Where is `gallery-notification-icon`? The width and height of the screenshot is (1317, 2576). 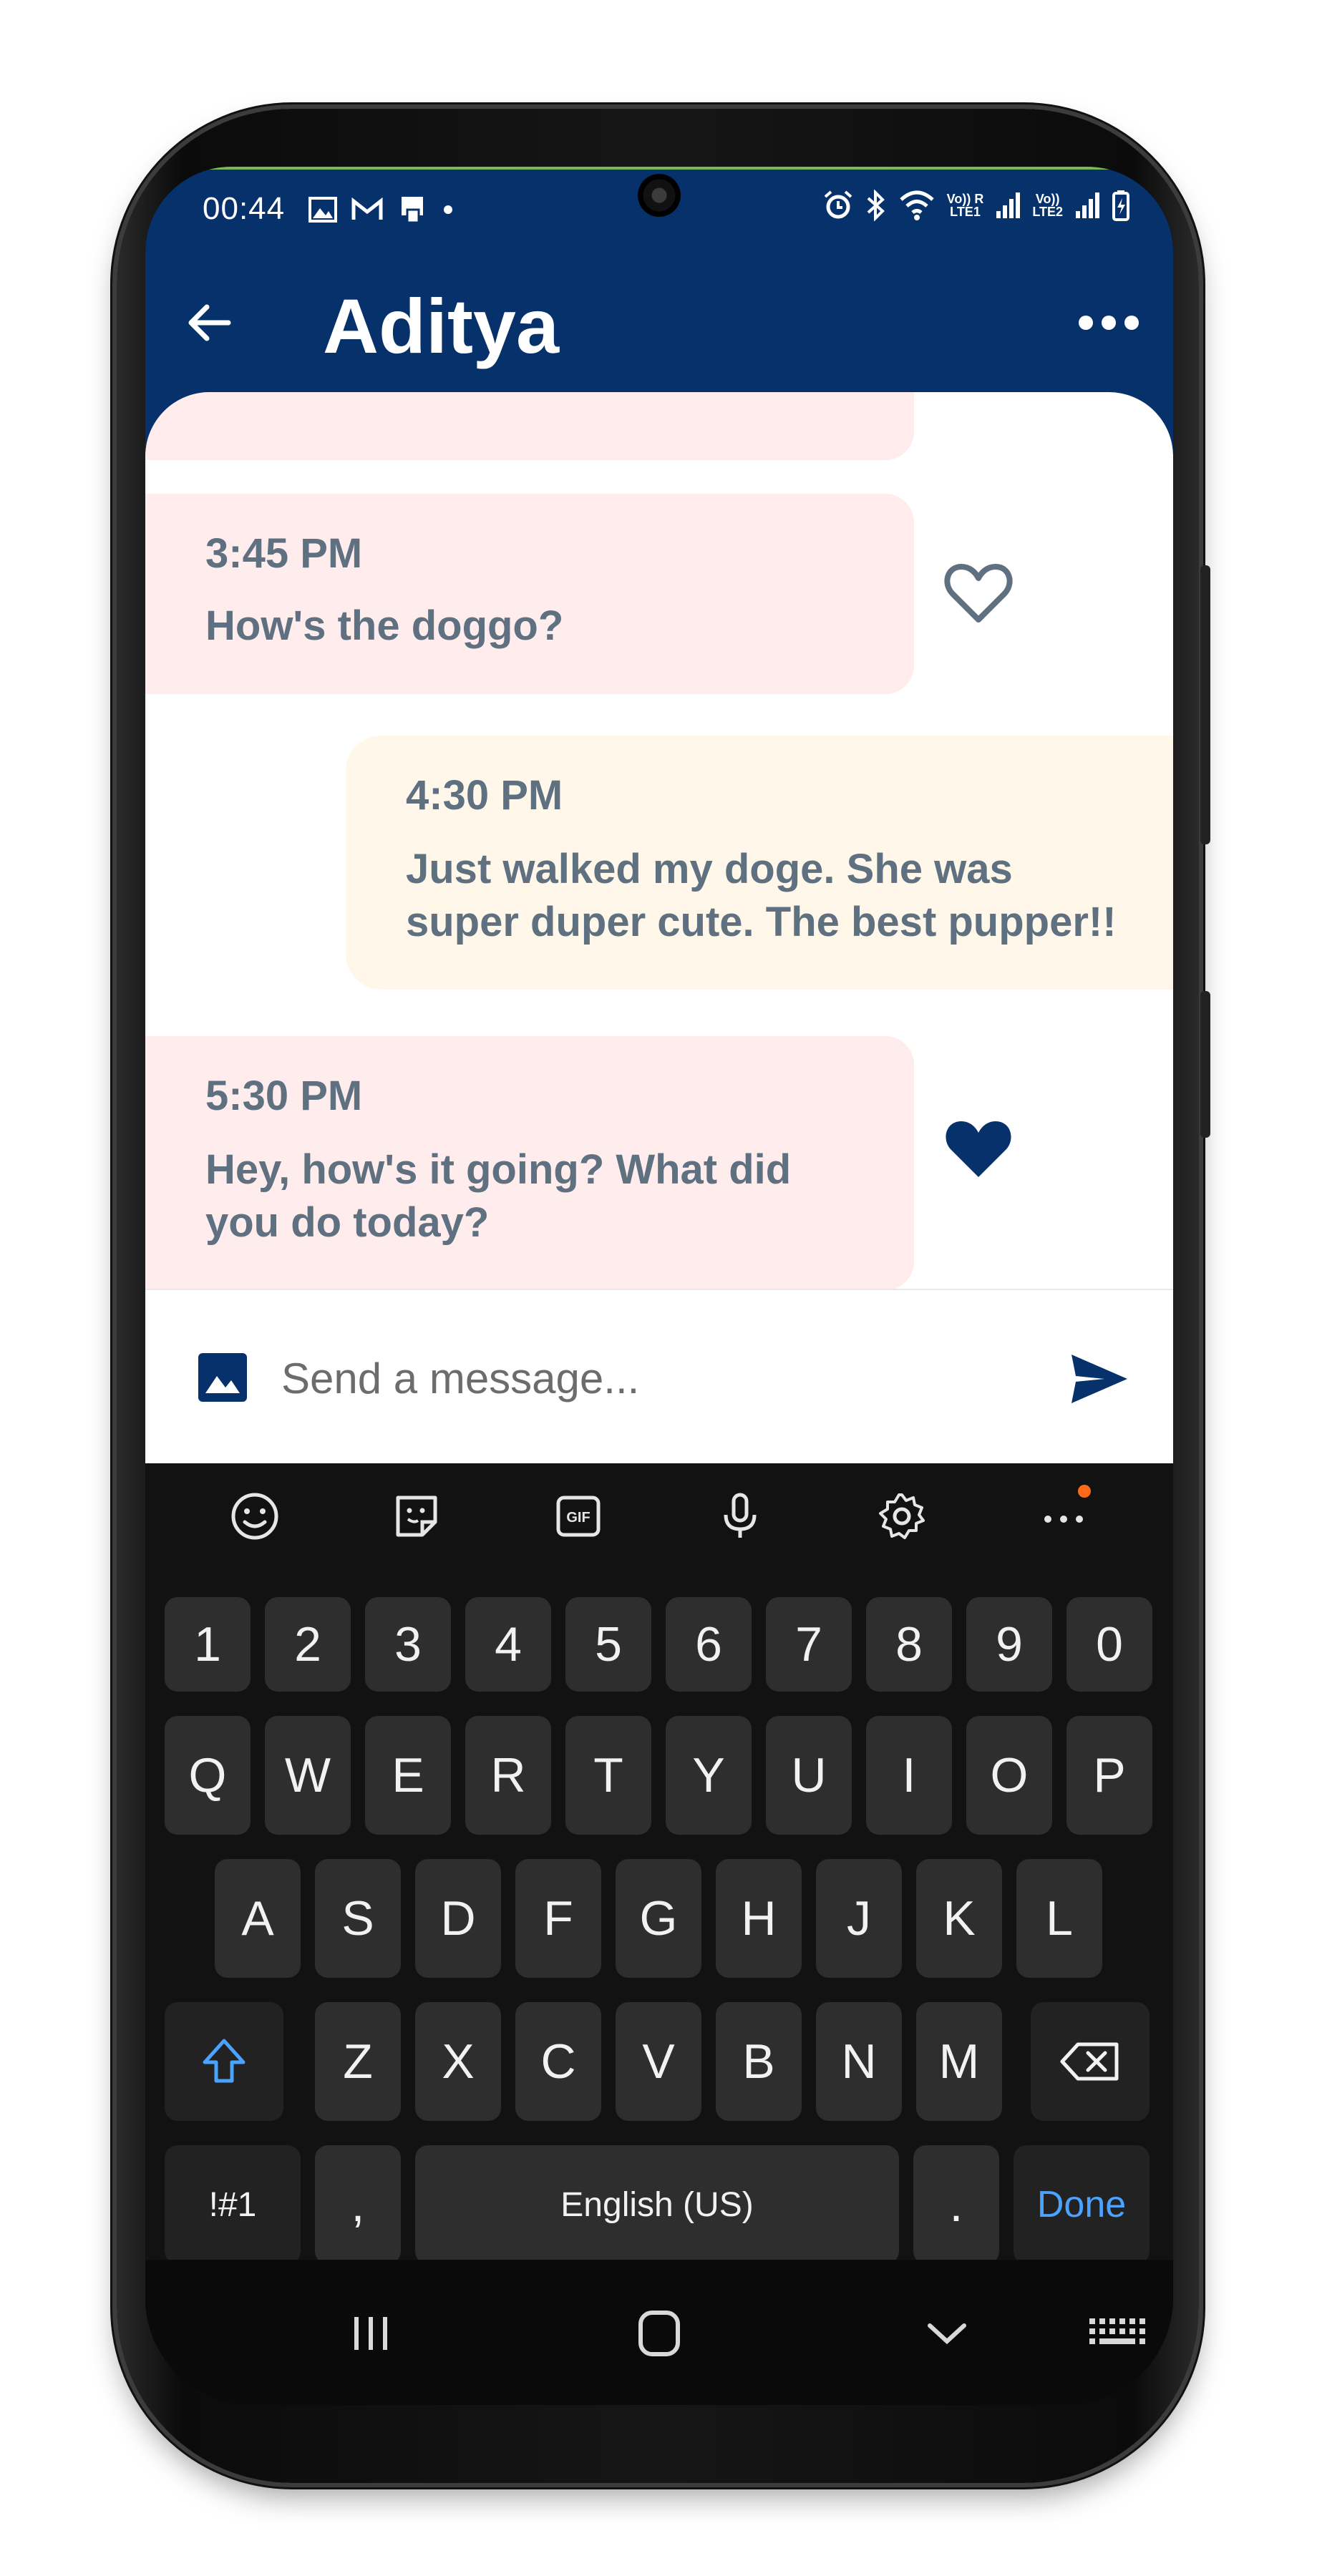
gallery-notification-icon is located at coordinates (322, 210).